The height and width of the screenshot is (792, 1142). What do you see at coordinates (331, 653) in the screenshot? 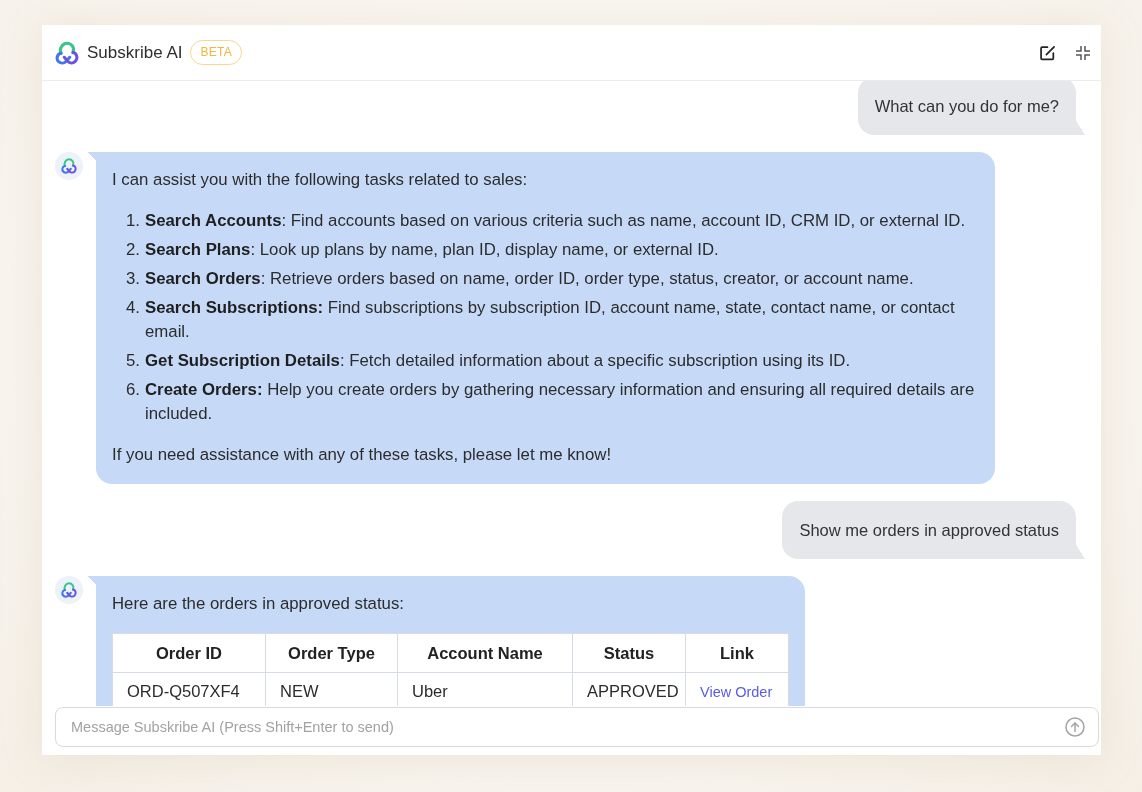
I see `table-header-cell: Order Type` at bounding box center [331, 653].